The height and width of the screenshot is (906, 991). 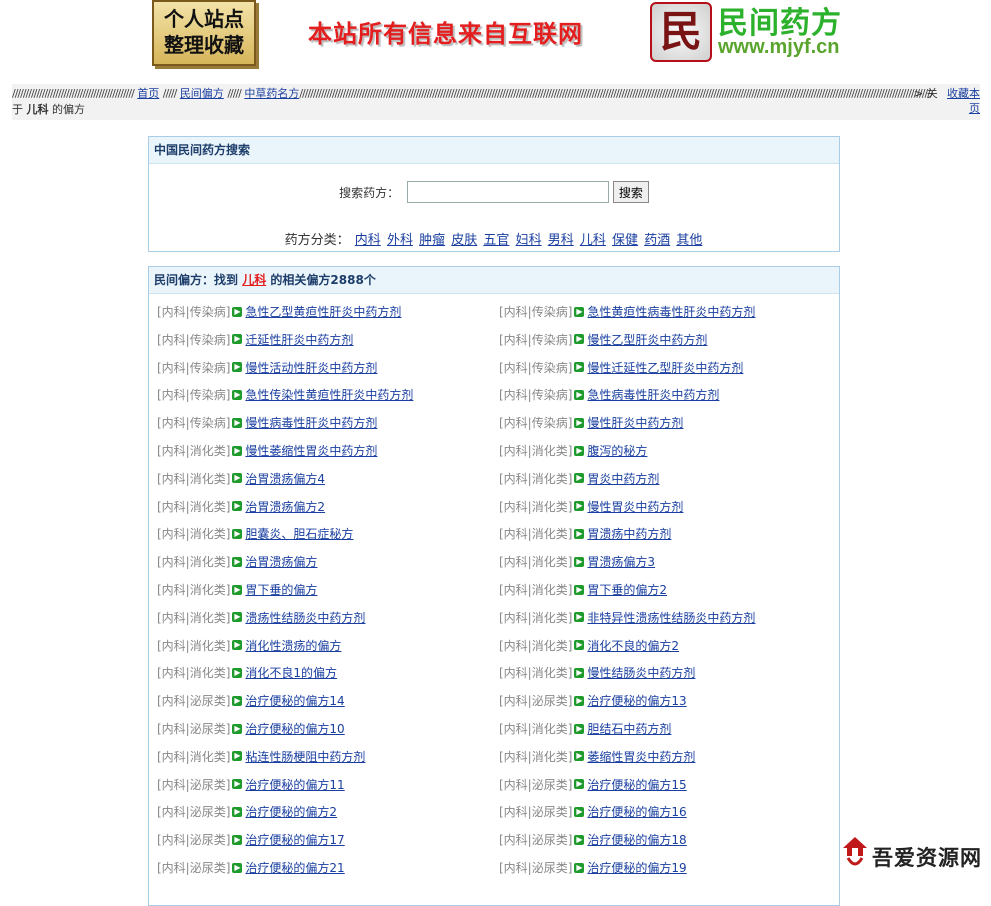 I want to click on item-link: 治疗便秘的偏方17, so click(x=294, y=840).